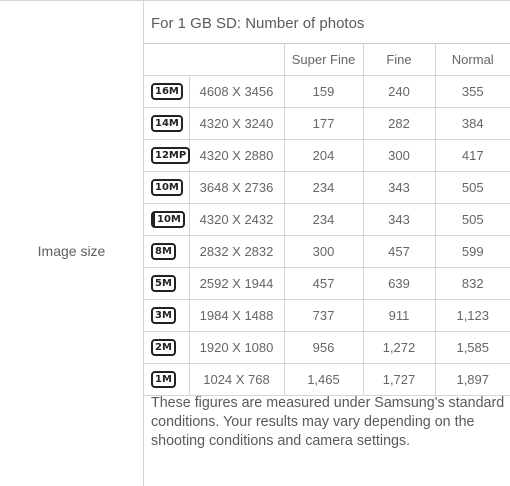 This screenshot has height=486, width=510. Describe the element at coordinates (398, 123) in the screenshot. I see `fine-cell: 282` at that location.